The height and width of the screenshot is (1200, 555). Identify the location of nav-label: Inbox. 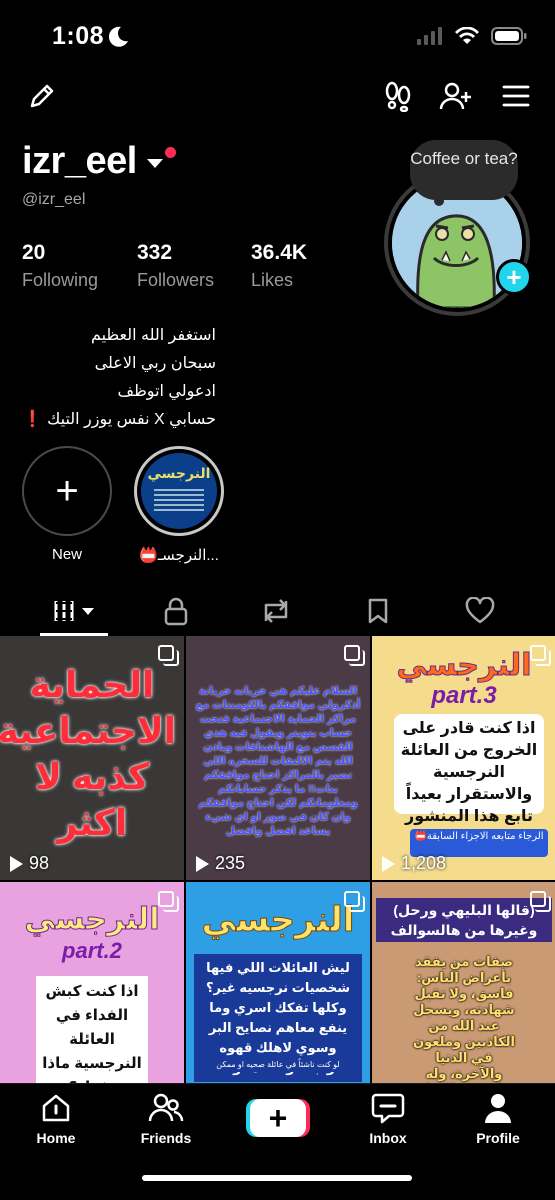
(388, 1138).